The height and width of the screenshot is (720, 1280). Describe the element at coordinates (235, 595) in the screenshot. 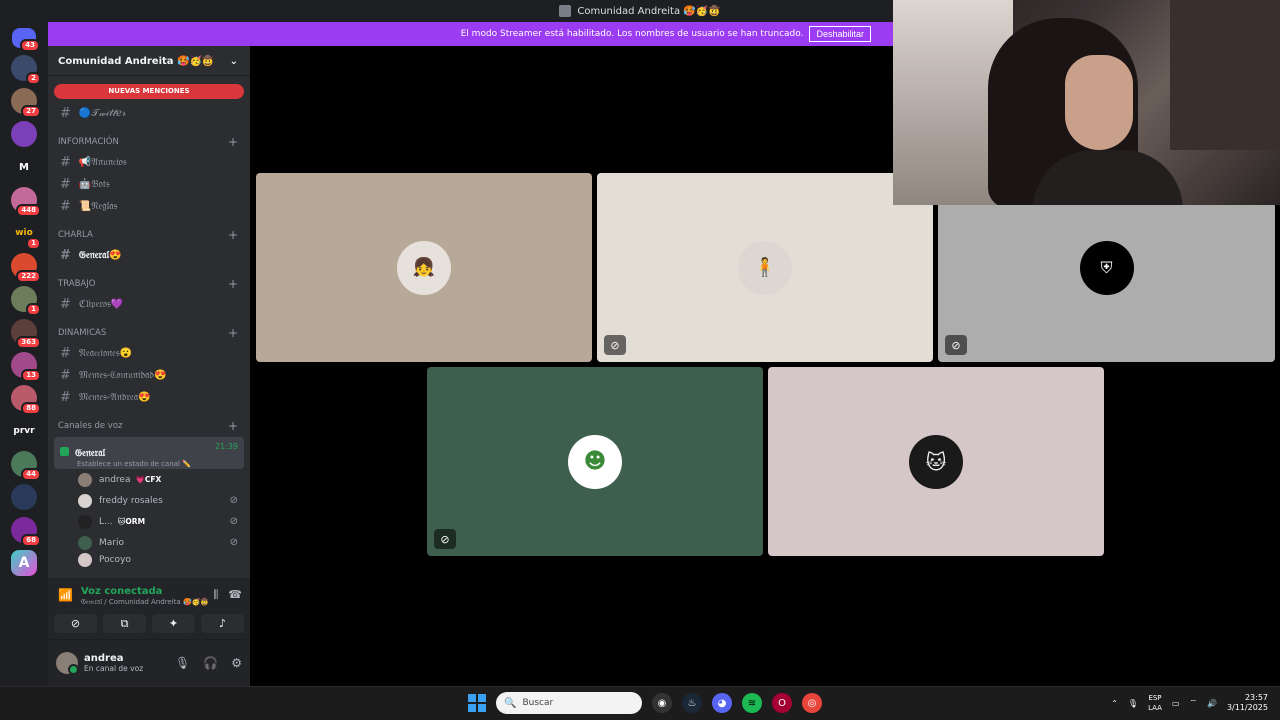

I see `disconnect-icon: ☎` at that location.